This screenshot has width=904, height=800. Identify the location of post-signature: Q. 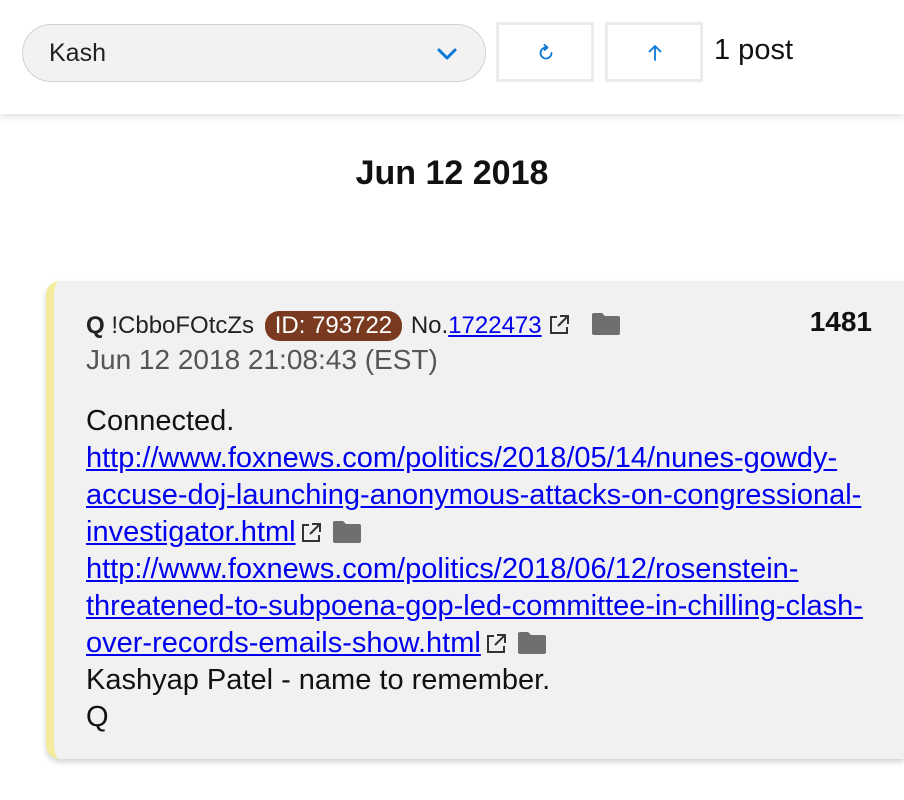
(97, 717).